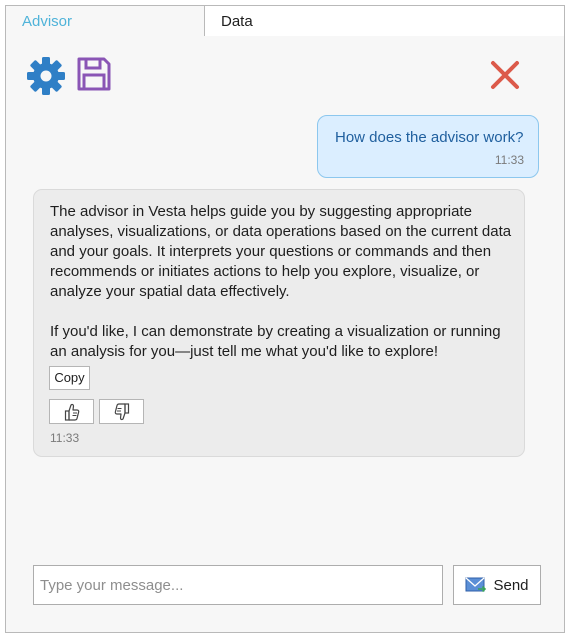 This screenshot has width=568, height=637. What do you see at coordinates (69, 378) in the screenshot?
I see `copy-button: Copy` at bounding box center [69, 378].